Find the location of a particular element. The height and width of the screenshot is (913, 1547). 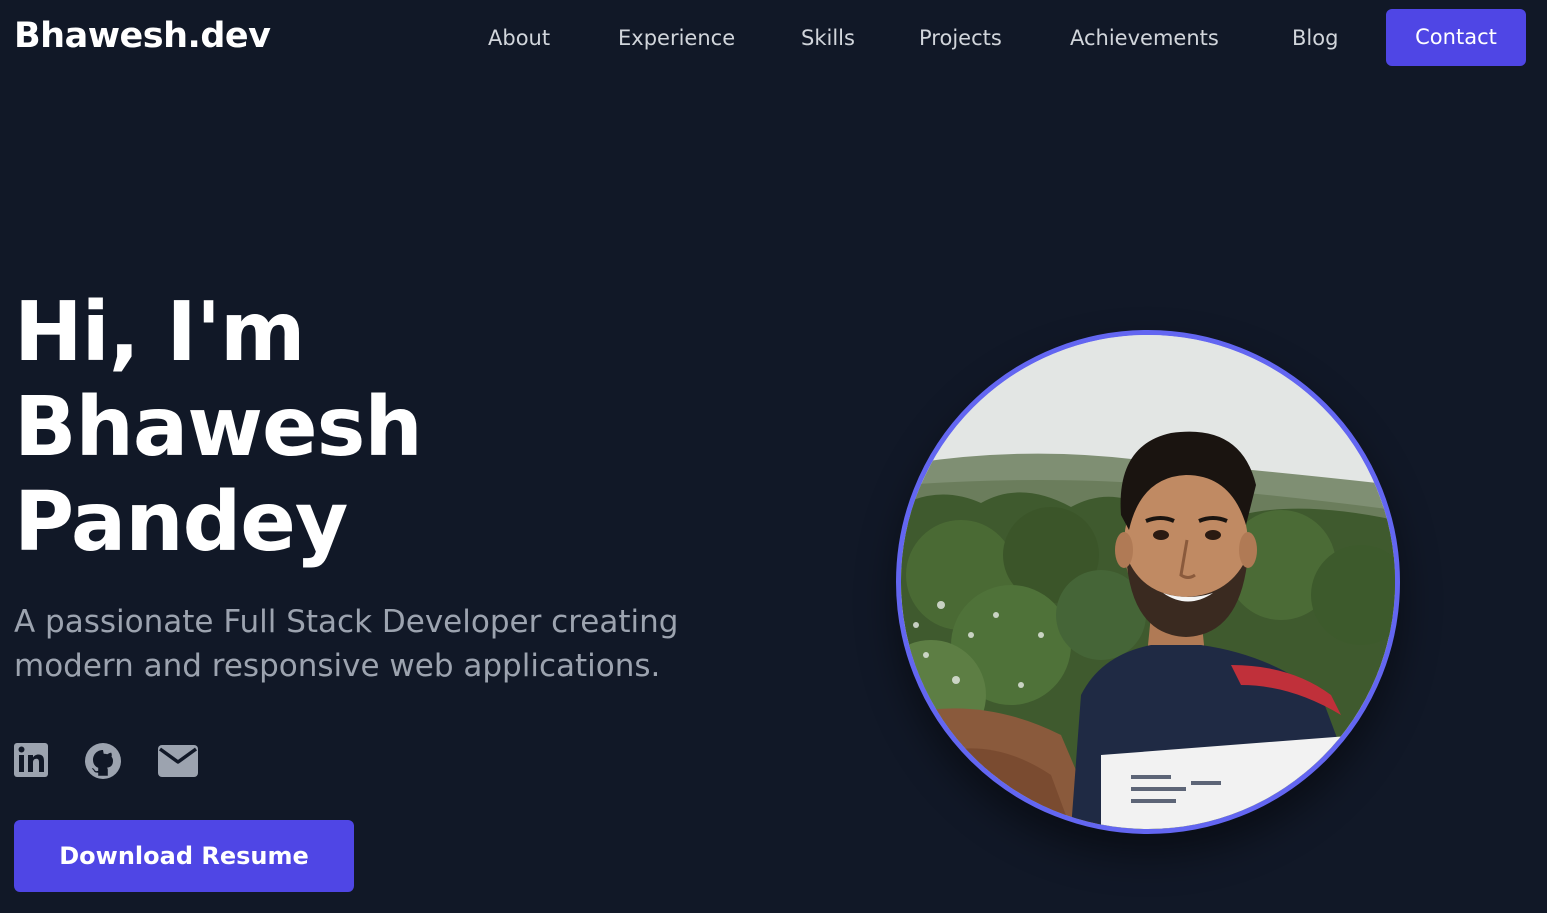

nav-link-experience: Experience is located at coordinates (676, 38).